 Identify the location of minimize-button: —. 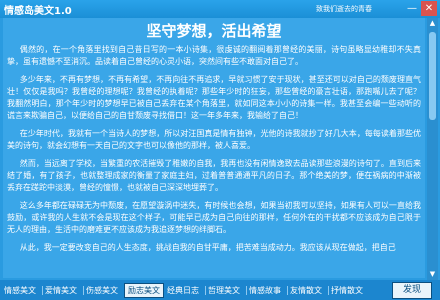
(412, 8).